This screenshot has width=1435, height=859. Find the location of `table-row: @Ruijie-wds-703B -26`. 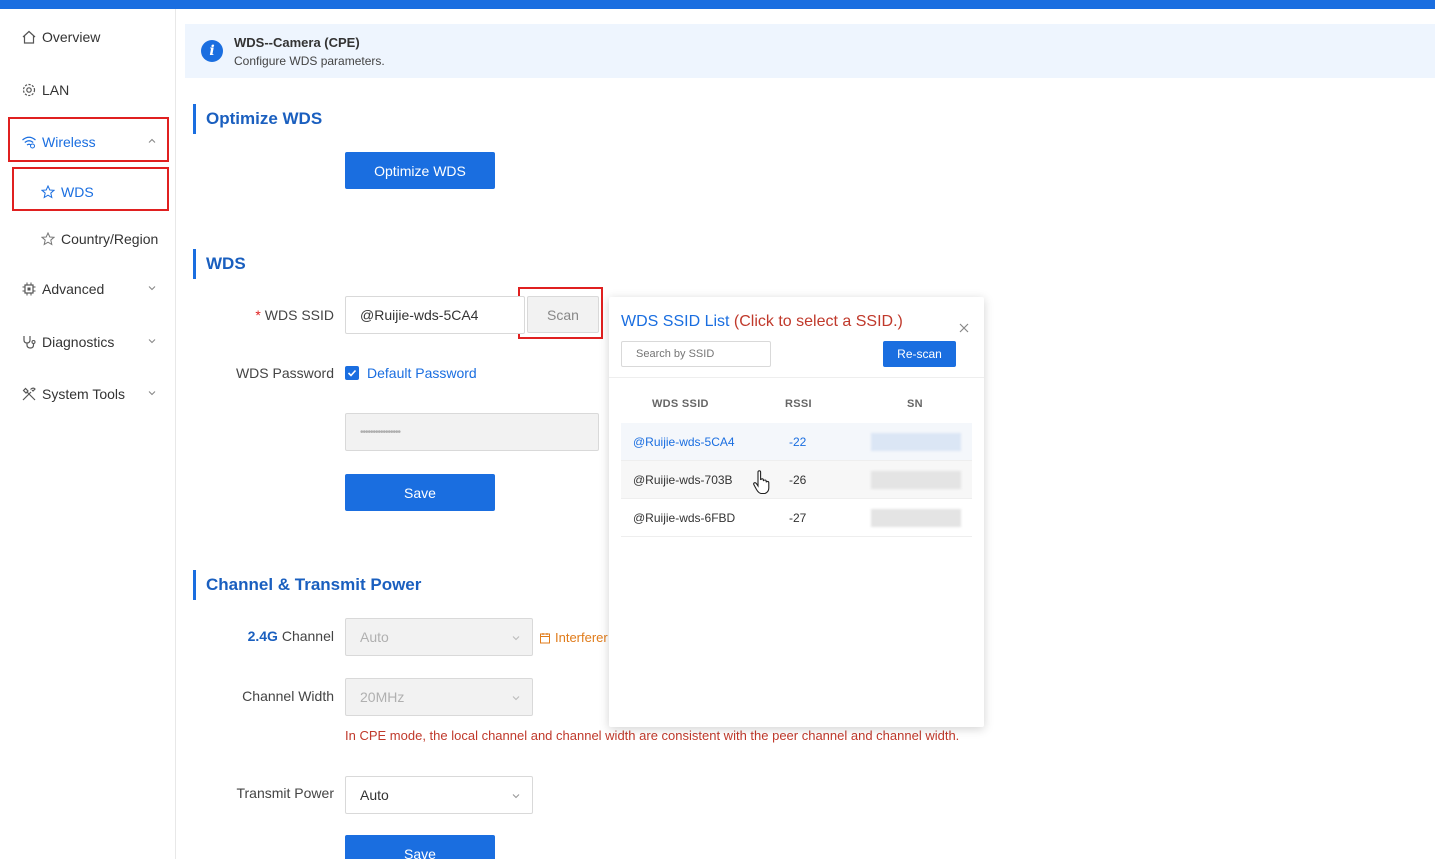

table-row: @Ruijie-wds-703B -26 is located at coordinates (796, 480).